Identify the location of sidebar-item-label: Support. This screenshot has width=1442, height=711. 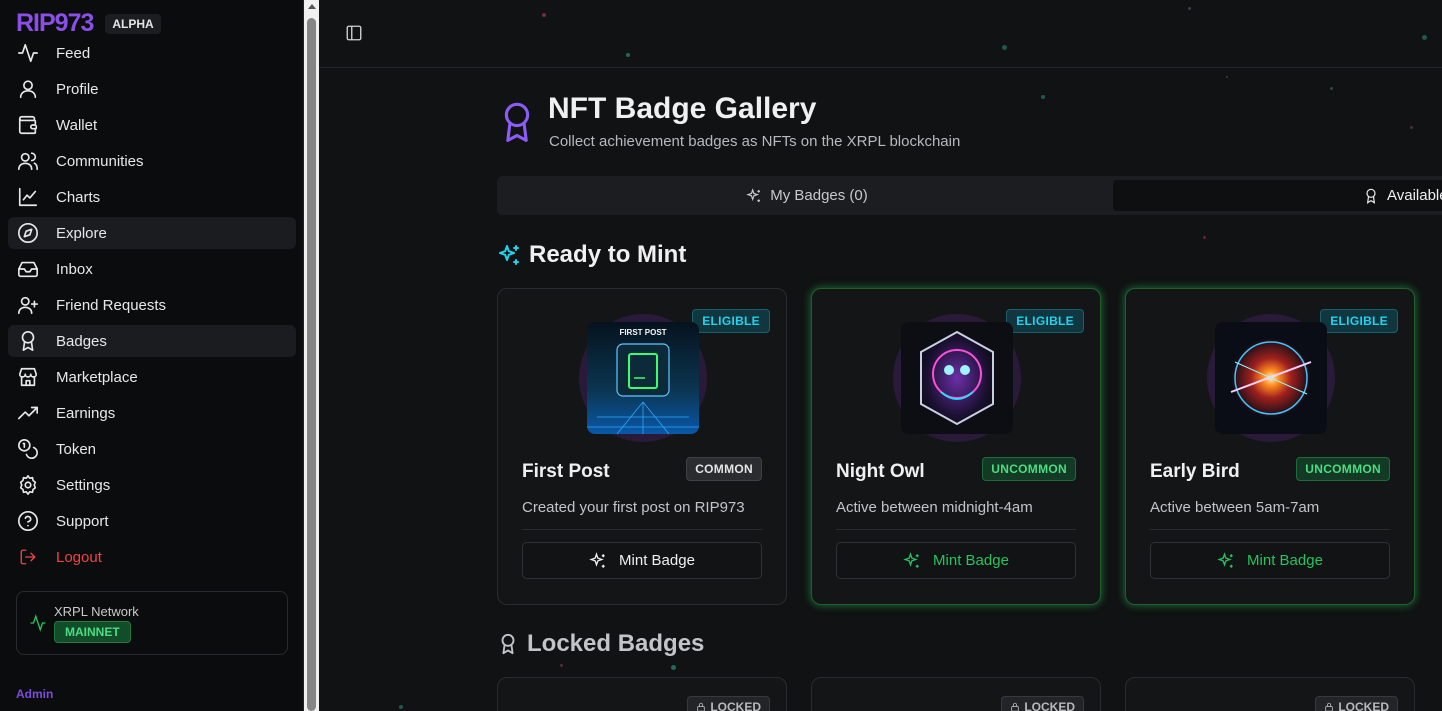
(82, 521).